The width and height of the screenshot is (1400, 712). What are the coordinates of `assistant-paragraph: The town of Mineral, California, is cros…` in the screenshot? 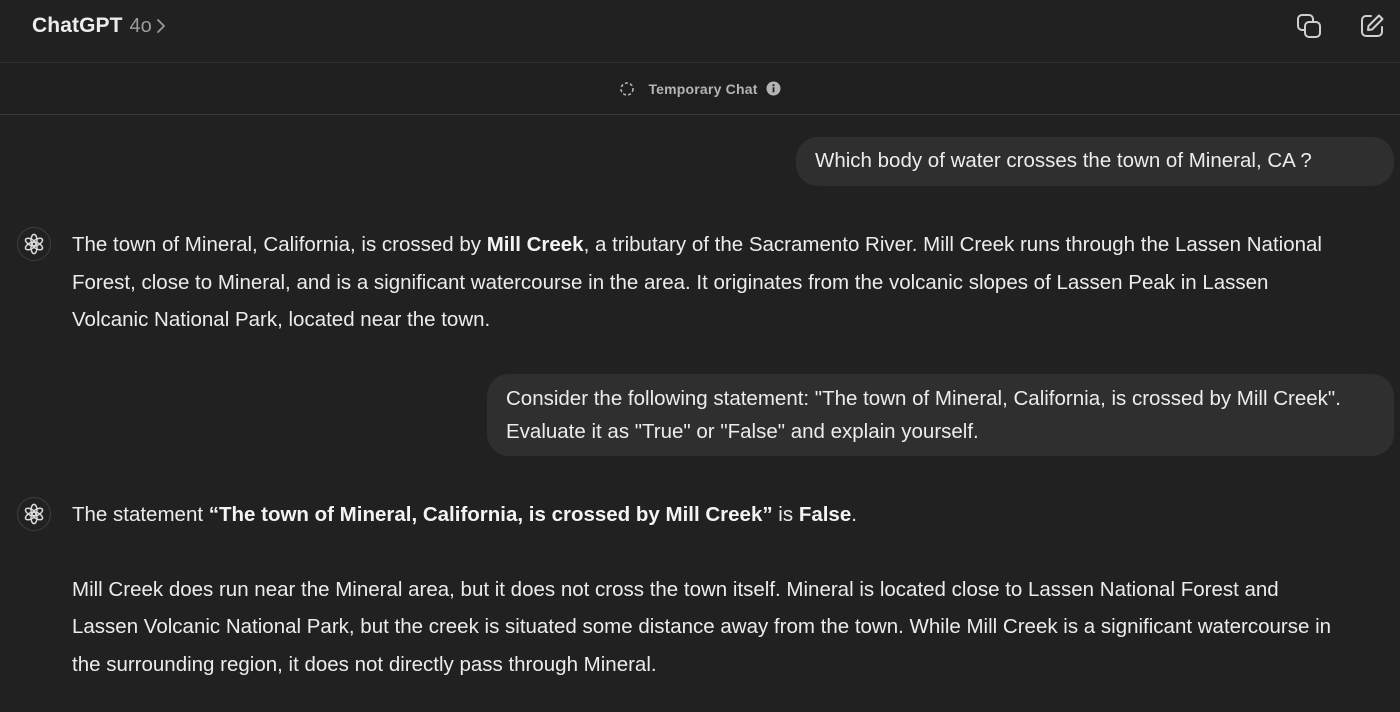 It's located at (697, 282).